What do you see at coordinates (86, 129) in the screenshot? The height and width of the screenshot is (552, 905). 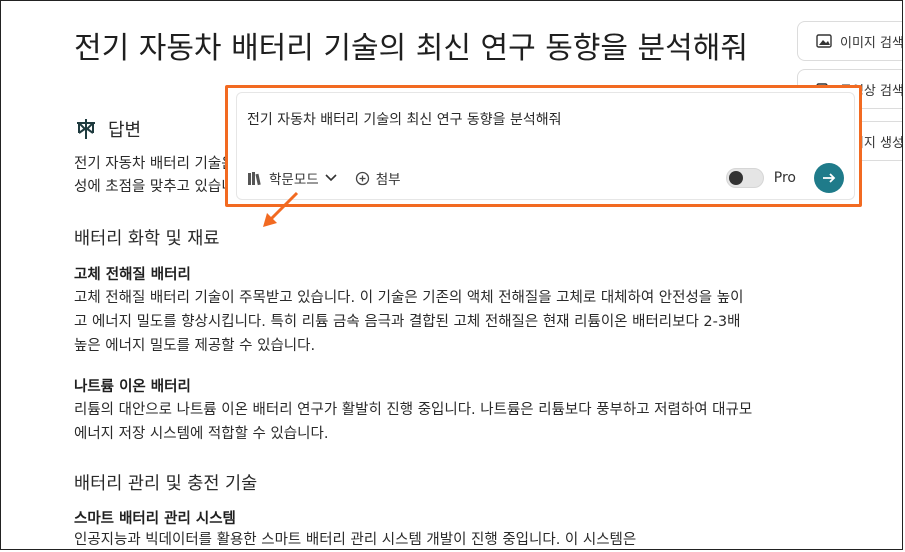 I see `answer-logo-icon` at bounding box center [86, 129].